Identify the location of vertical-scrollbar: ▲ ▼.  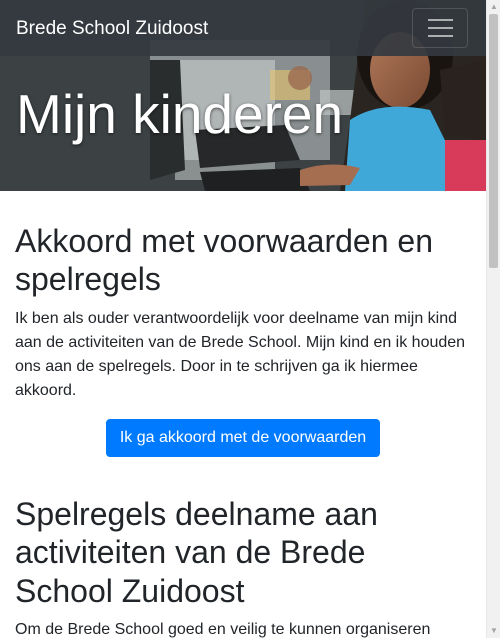
(493, 319).